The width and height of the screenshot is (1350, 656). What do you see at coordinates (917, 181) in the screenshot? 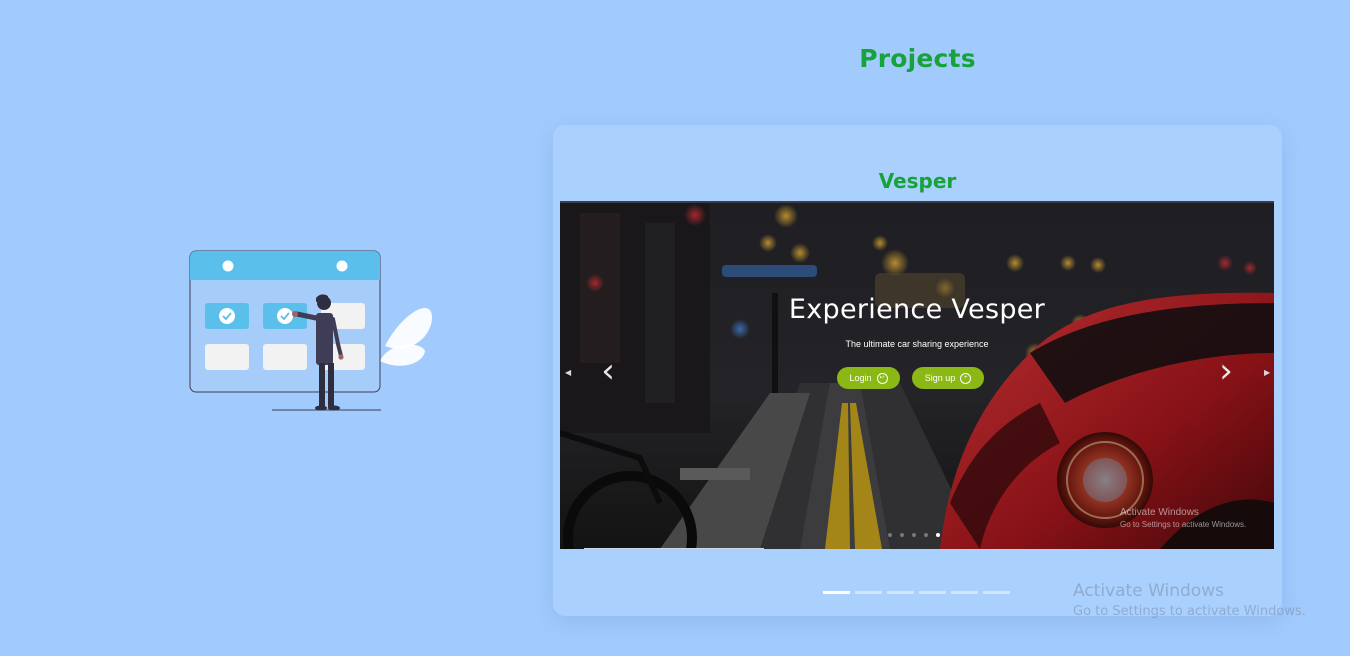
I see `project-title: Vesper` at bounding box center [917, 181].